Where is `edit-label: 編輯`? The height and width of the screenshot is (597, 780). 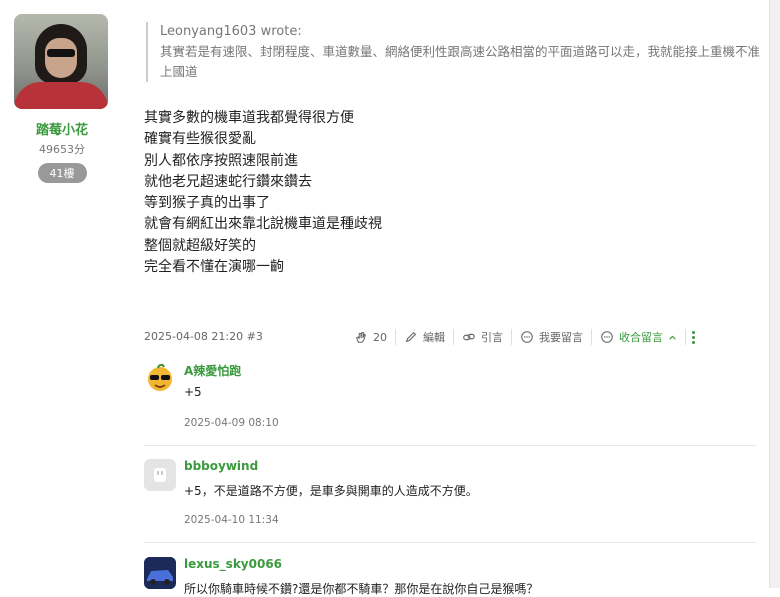 edit-label: 編輯 is located at coordinates (434, 337).